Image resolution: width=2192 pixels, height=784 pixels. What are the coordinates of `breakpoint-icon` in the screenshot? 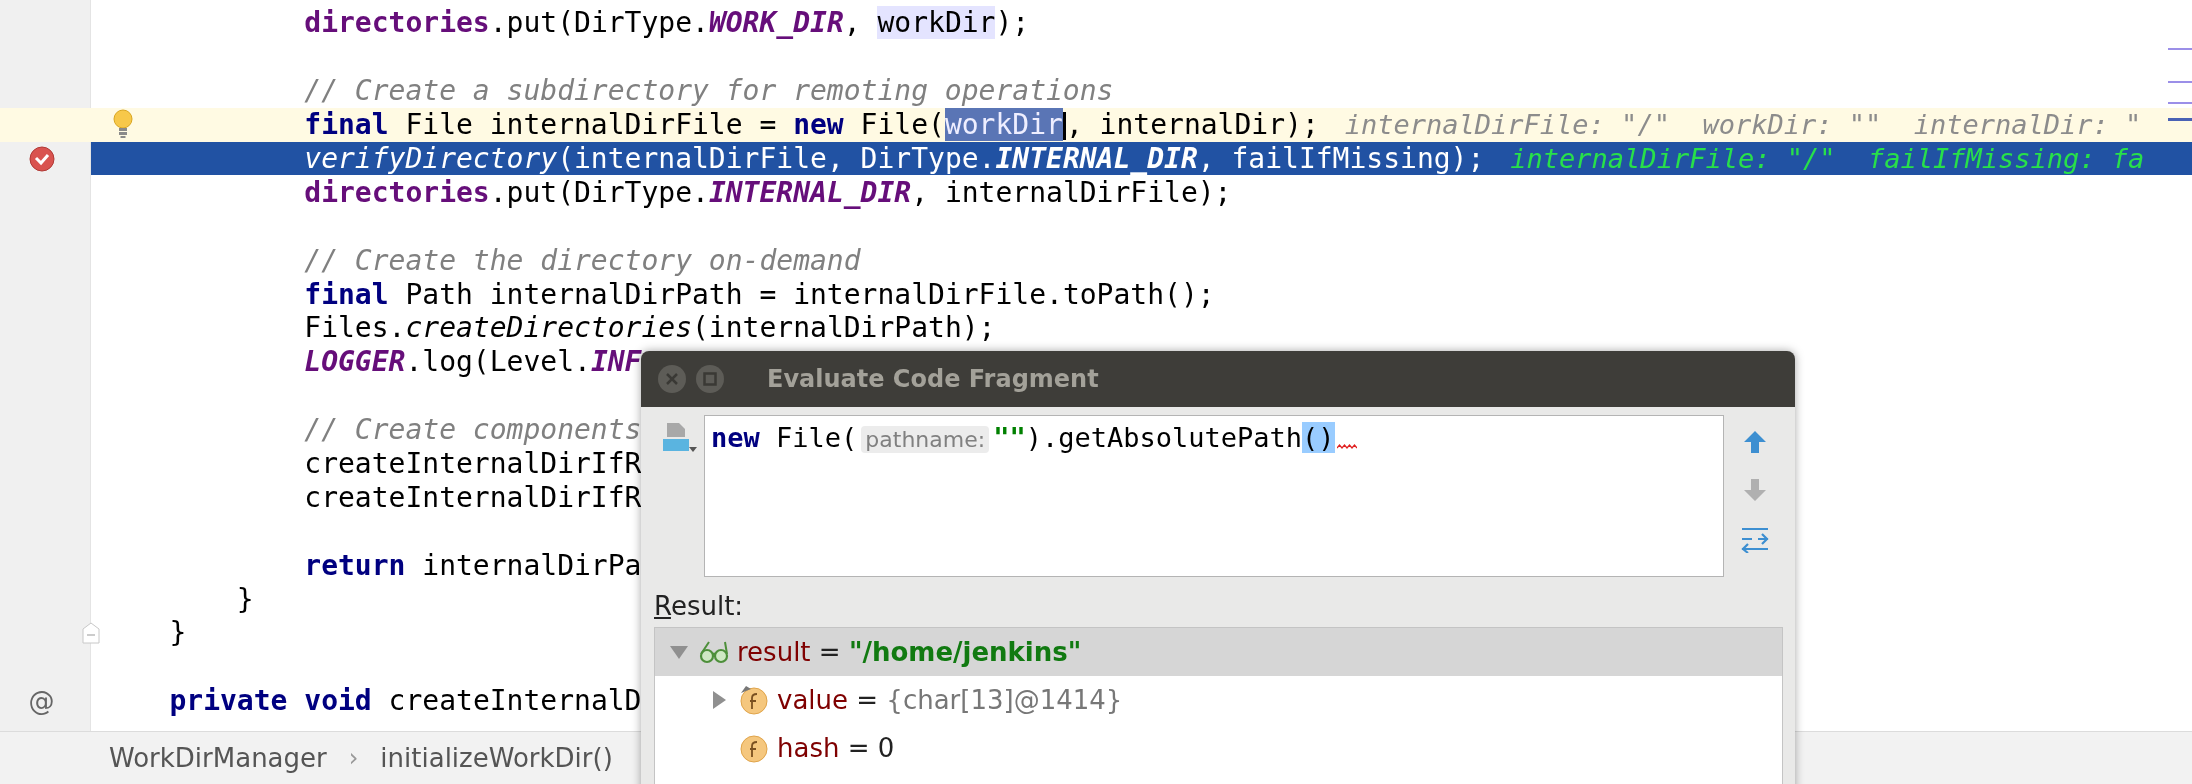 It's located at (41, 158).